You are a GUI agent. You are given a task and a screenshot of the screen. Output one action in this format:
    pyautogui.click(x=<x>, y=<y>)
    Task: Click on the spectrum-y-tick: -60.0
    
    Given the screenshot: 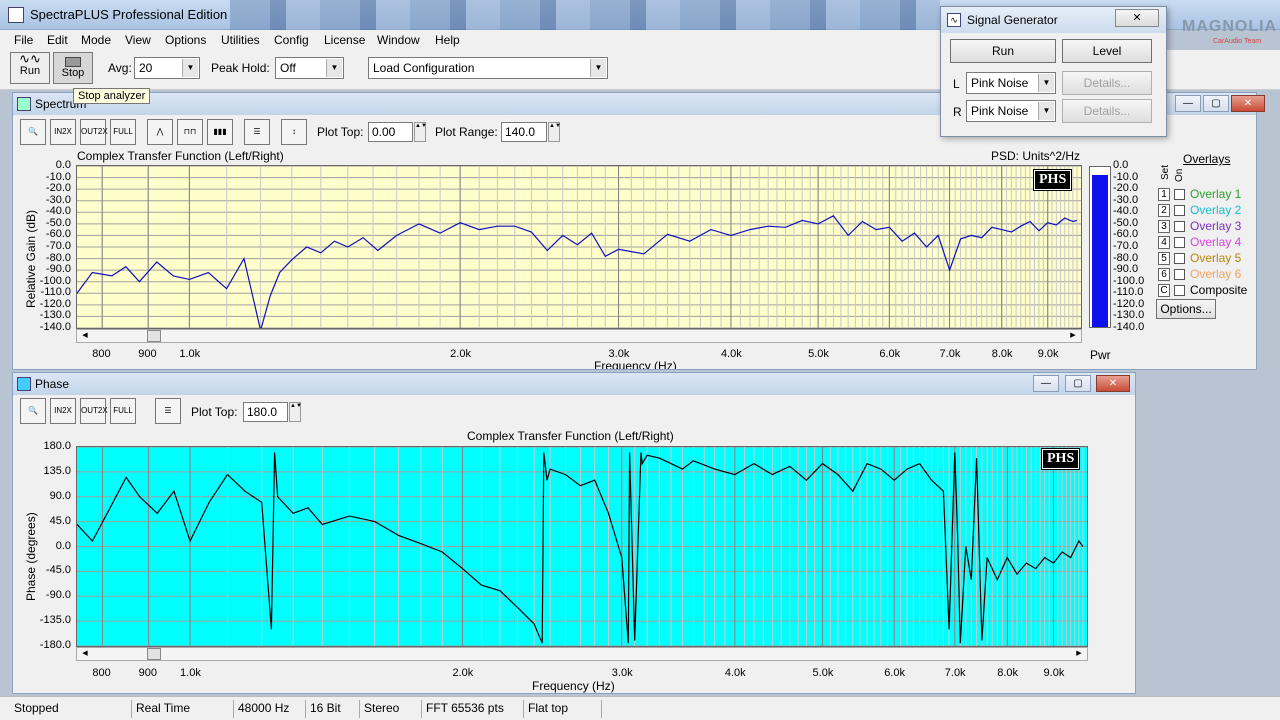 What is the action you would take?
    pyautogui.click(x=58, y=234)
    